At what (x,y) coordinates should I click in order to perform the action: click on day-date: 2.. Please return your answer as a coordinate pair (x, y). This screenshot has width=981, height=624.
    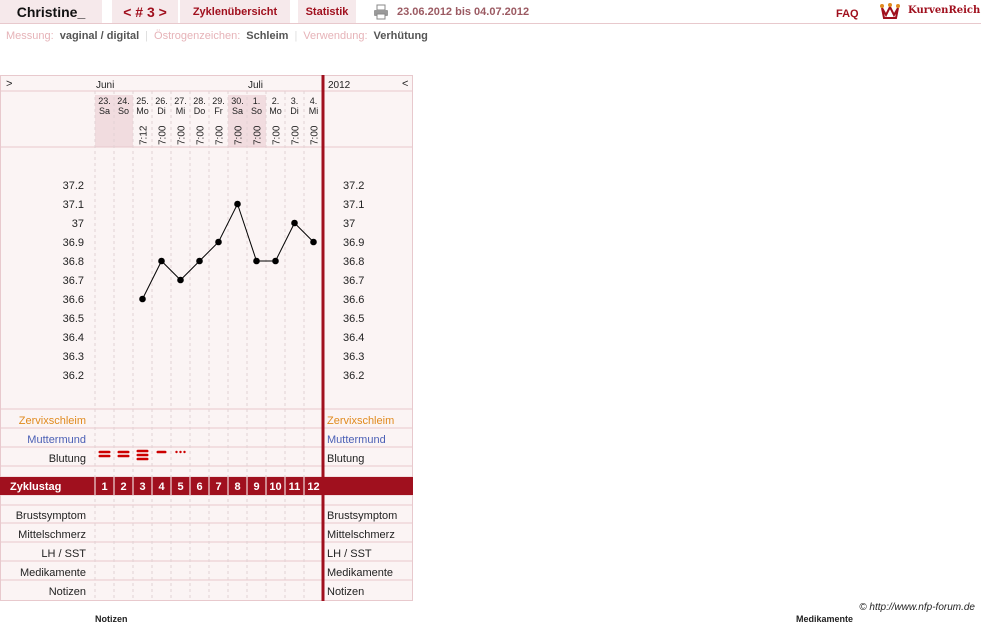
    Looking at the image, I should click on (276, 101).